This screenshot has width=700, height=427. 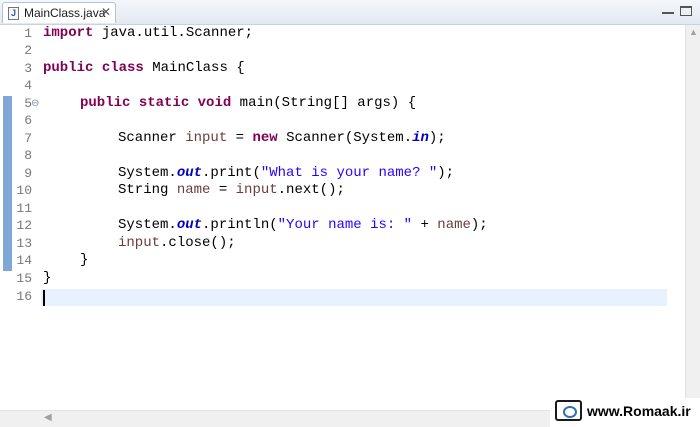 I want to click on minimize-button, so click(x=668, y=11).